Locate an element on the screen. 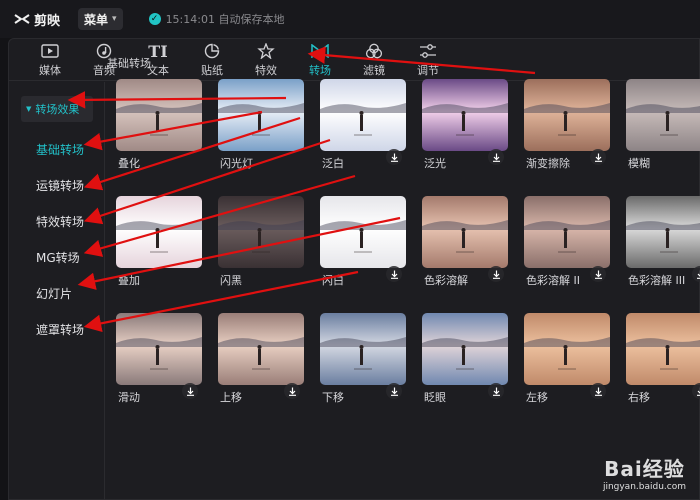 Image resolution: width=700 pixels, height=500 pixels. transition-card: 泛光 is located at coordinates (465, 124).